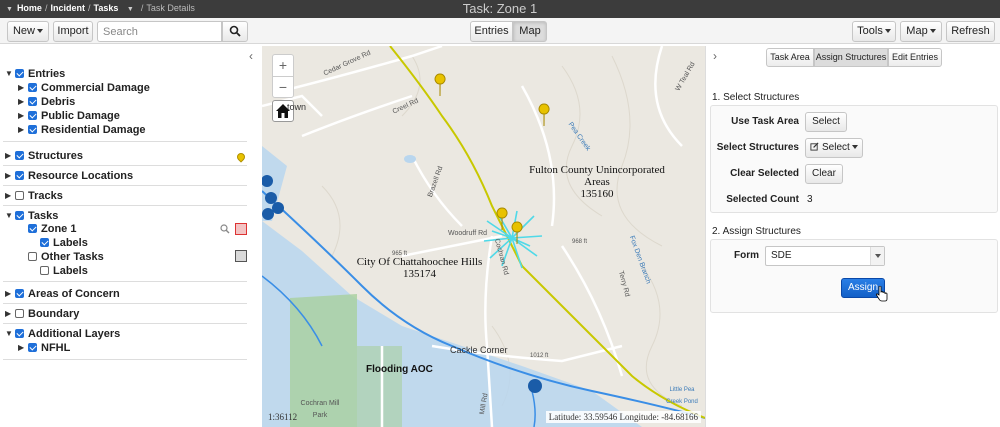 This screenshot has height=427, width=1000. Describe the element at coordinates (970, 31) in the screenshot. I see `refresh-button: Refresh` at that location.